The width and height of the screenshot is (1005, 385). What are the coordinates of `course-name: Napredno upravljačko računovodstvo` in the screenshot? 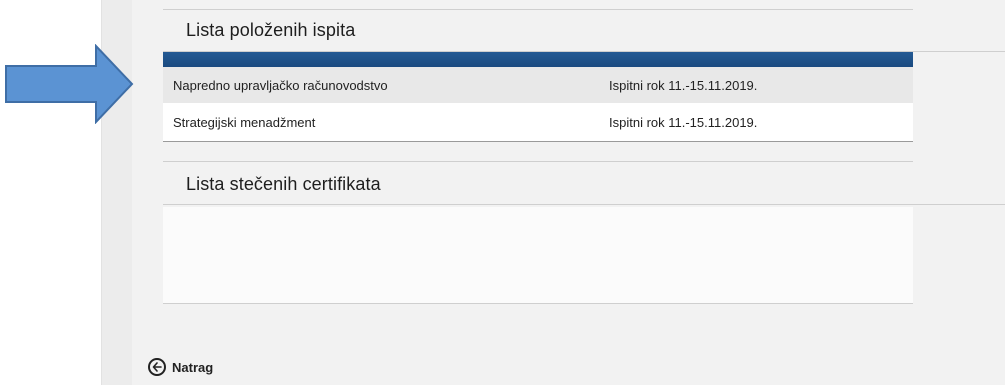 It's located at (280, 85).